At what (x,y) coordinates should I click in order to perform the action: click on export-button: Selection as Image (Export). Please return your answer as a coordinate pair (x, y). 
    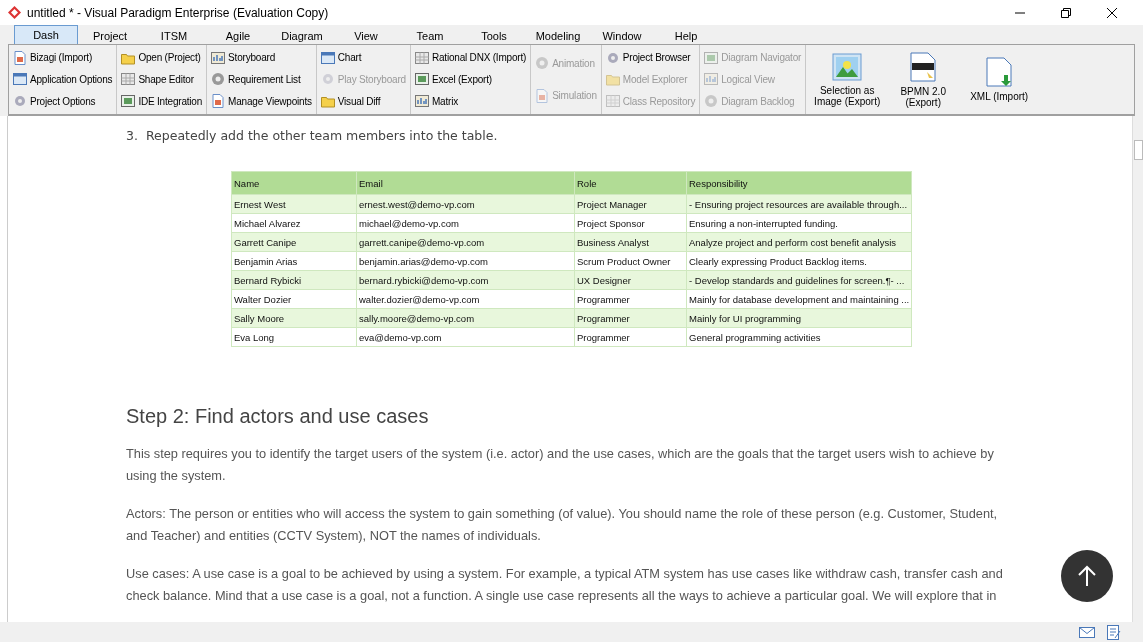
    Looking at the image, I should click on (847, 79).